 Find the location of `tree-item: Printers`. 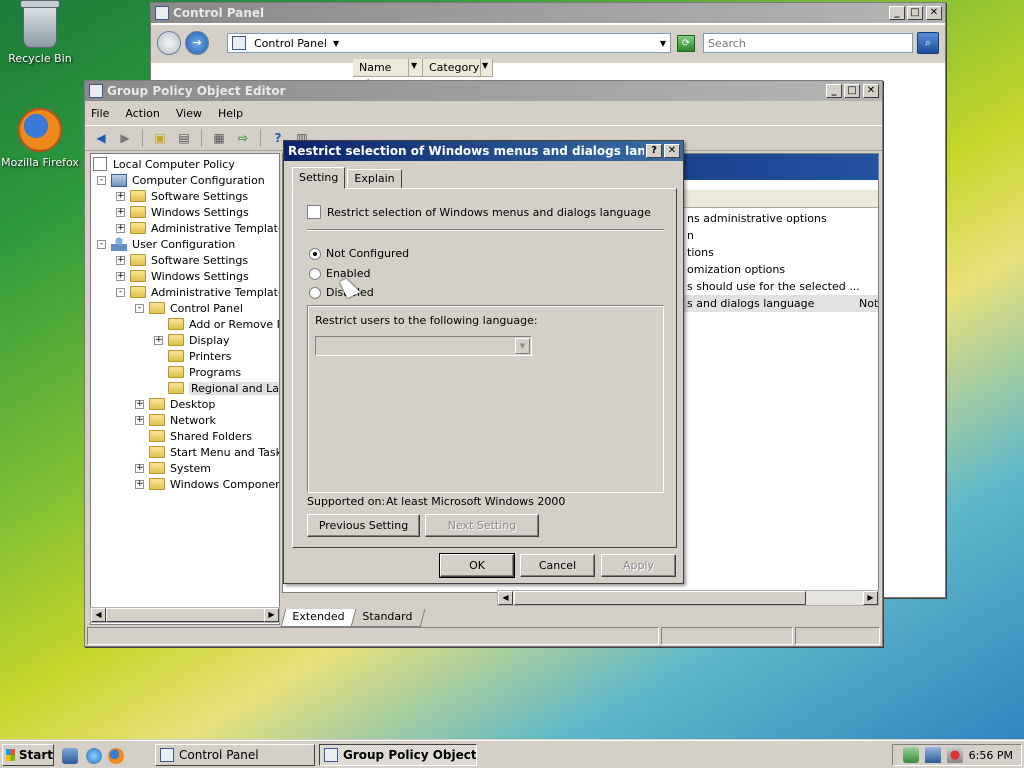

tree-item: Printers is located at coordinates (192, 356).